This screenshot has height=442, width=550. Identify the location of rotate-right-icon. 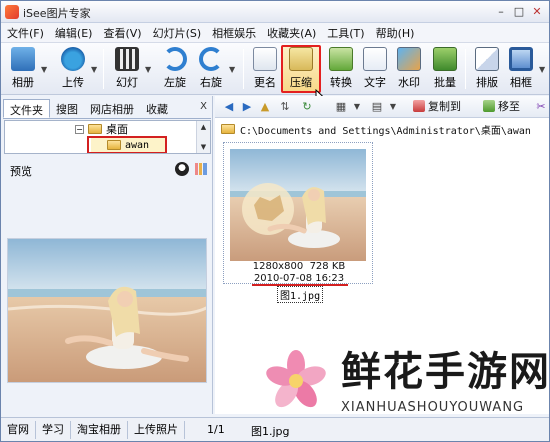
(211, 59).